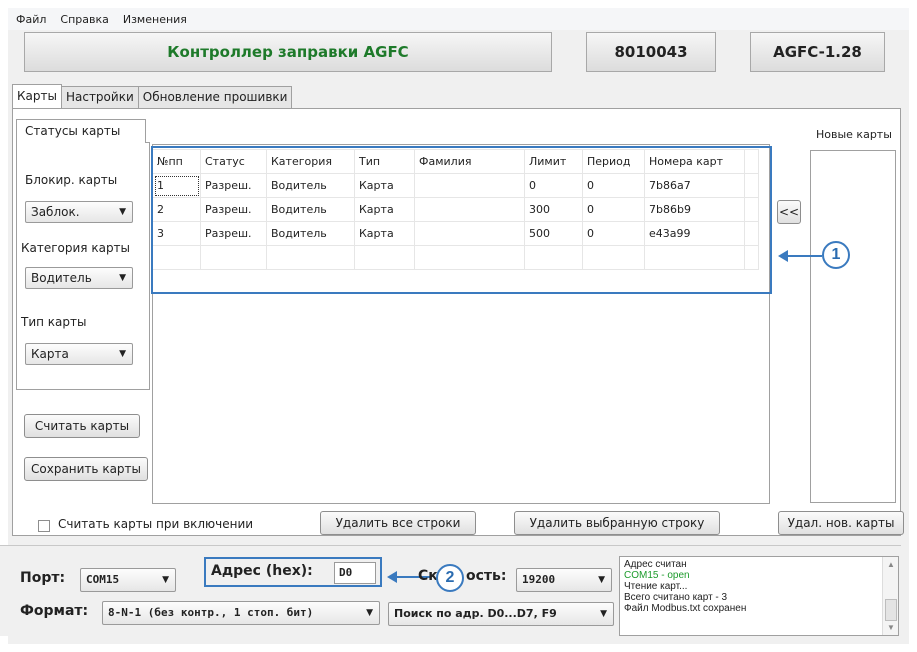 Image resolution: width=917 pixels, height=652 pixels. Describe the element at coordinates (450, 578) in the screenshot. I see `callout-2: 2` at that location.